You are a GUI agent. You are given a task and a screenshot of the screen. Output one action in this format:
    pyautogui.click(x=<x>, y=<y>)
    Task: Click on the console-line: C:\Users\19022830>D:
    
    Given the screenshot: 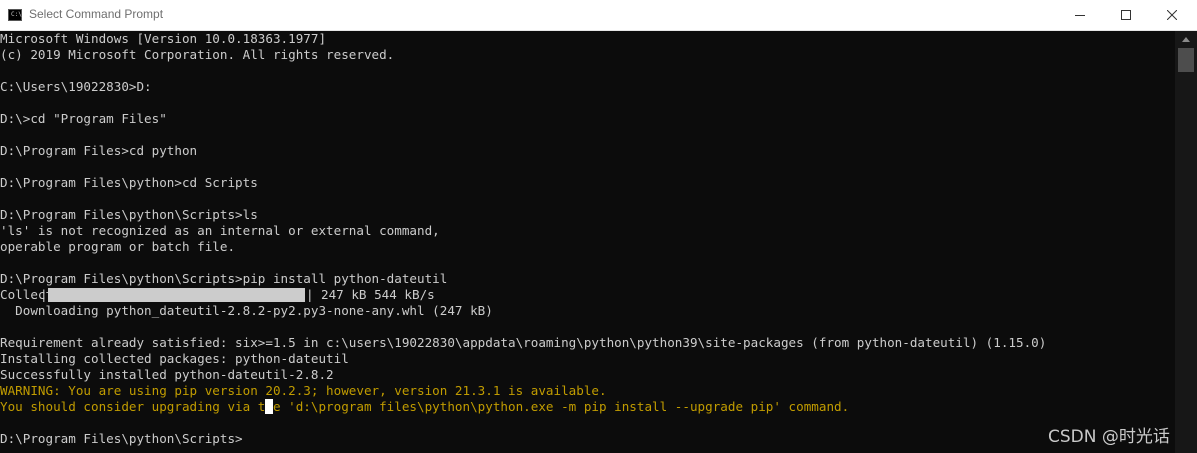 What is the action you would take?
    pyautogui.click(x=76, y=86)
    